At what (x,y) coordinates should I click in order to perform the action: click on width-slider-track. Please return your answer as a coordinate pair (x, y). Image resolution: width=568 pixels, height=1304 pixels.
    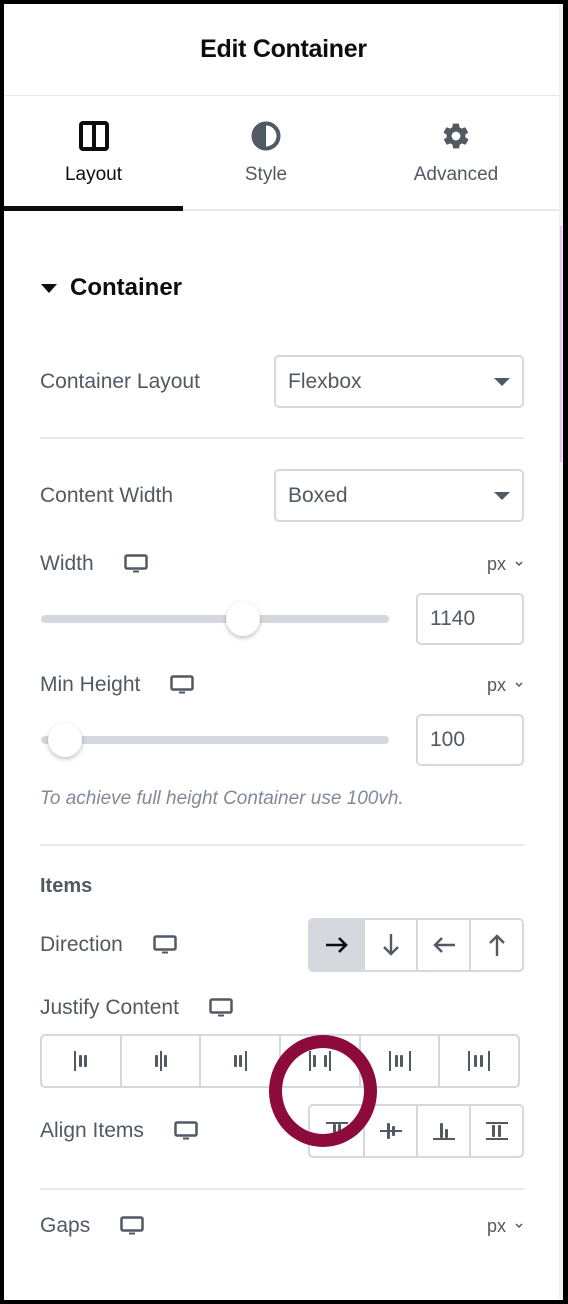
    Looking at the image, I should click on (215, 619).